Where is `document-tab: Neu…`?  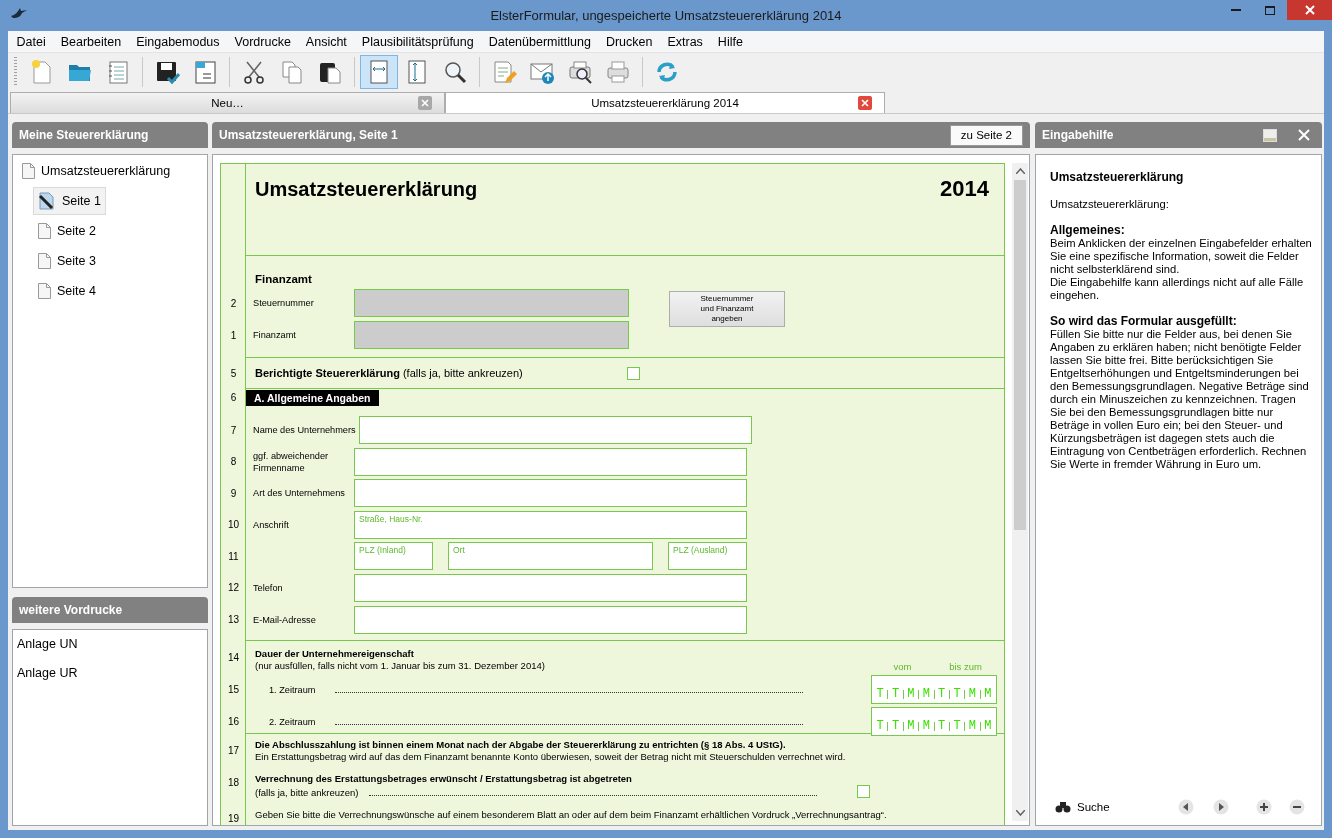
document-tab: Neu… is located at coordinates (227, 102).